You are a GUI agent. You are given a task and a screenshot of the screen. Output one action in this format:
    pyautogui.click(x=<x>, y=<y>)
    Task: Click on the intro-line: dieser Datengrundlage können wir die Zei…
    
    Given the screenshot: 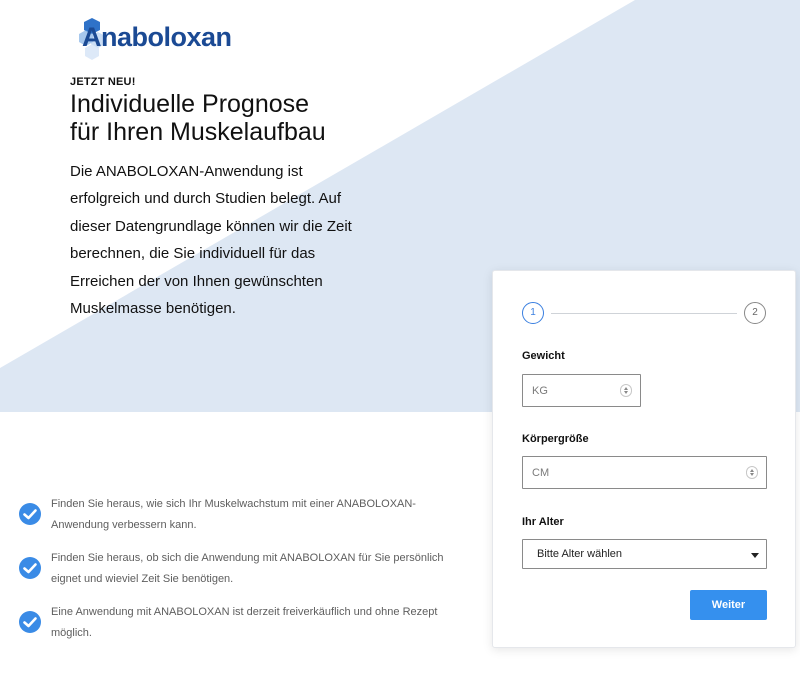 What is the action you would take?
    pyautogui.click(x=211, y=226)
    